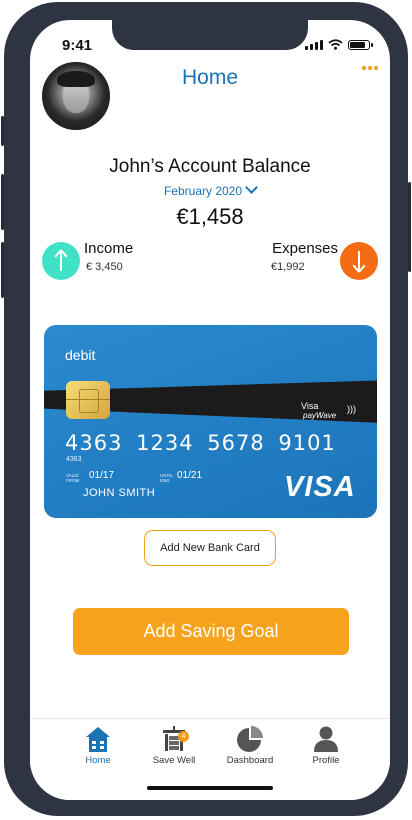 This screenshot has width=412, height=820. Describe the element at coordinates (73, 478) in the screenshot. I see `valid-from-label: VALID FROM` at that location.